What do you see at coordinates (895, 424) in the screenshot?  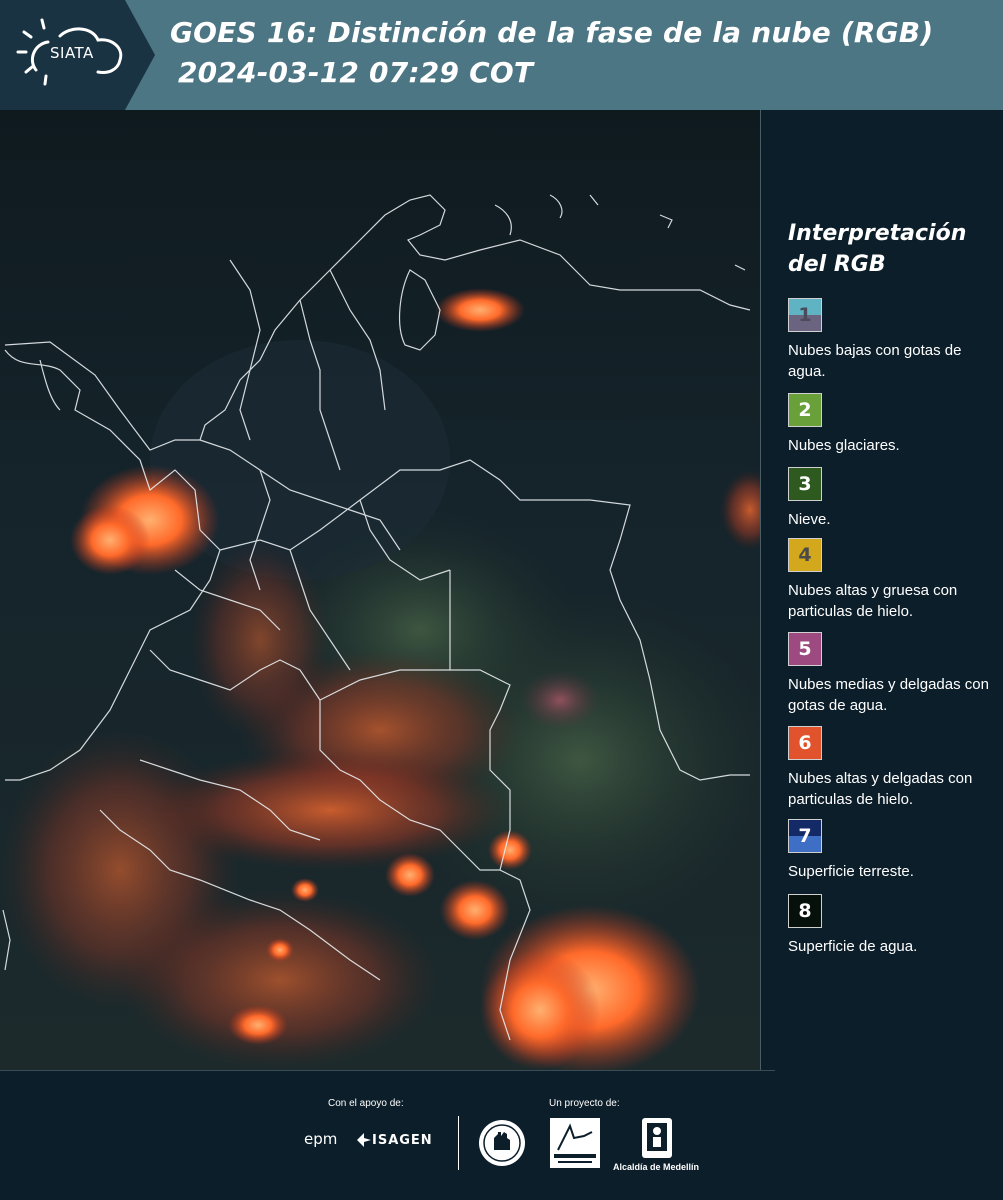 I see `legend-item-2: 2 Nubes glaciares.` at bounding box center [895, 424].